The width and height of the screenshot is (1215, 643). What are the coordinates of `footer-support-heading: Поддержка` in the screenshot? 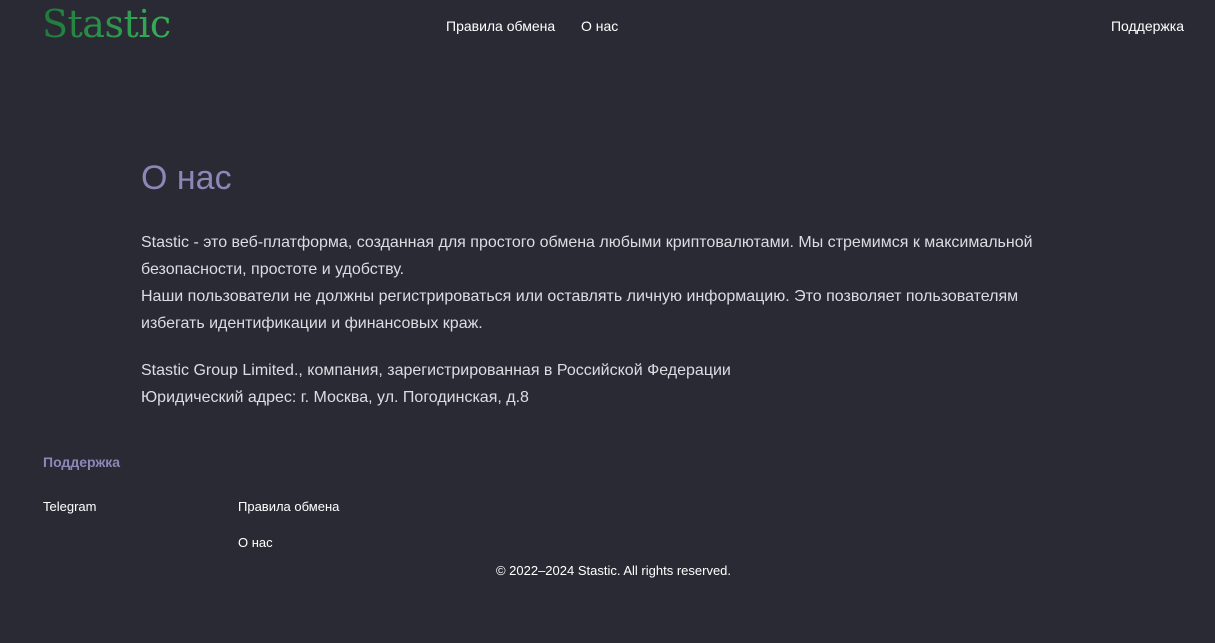 It's located at (82, 462).